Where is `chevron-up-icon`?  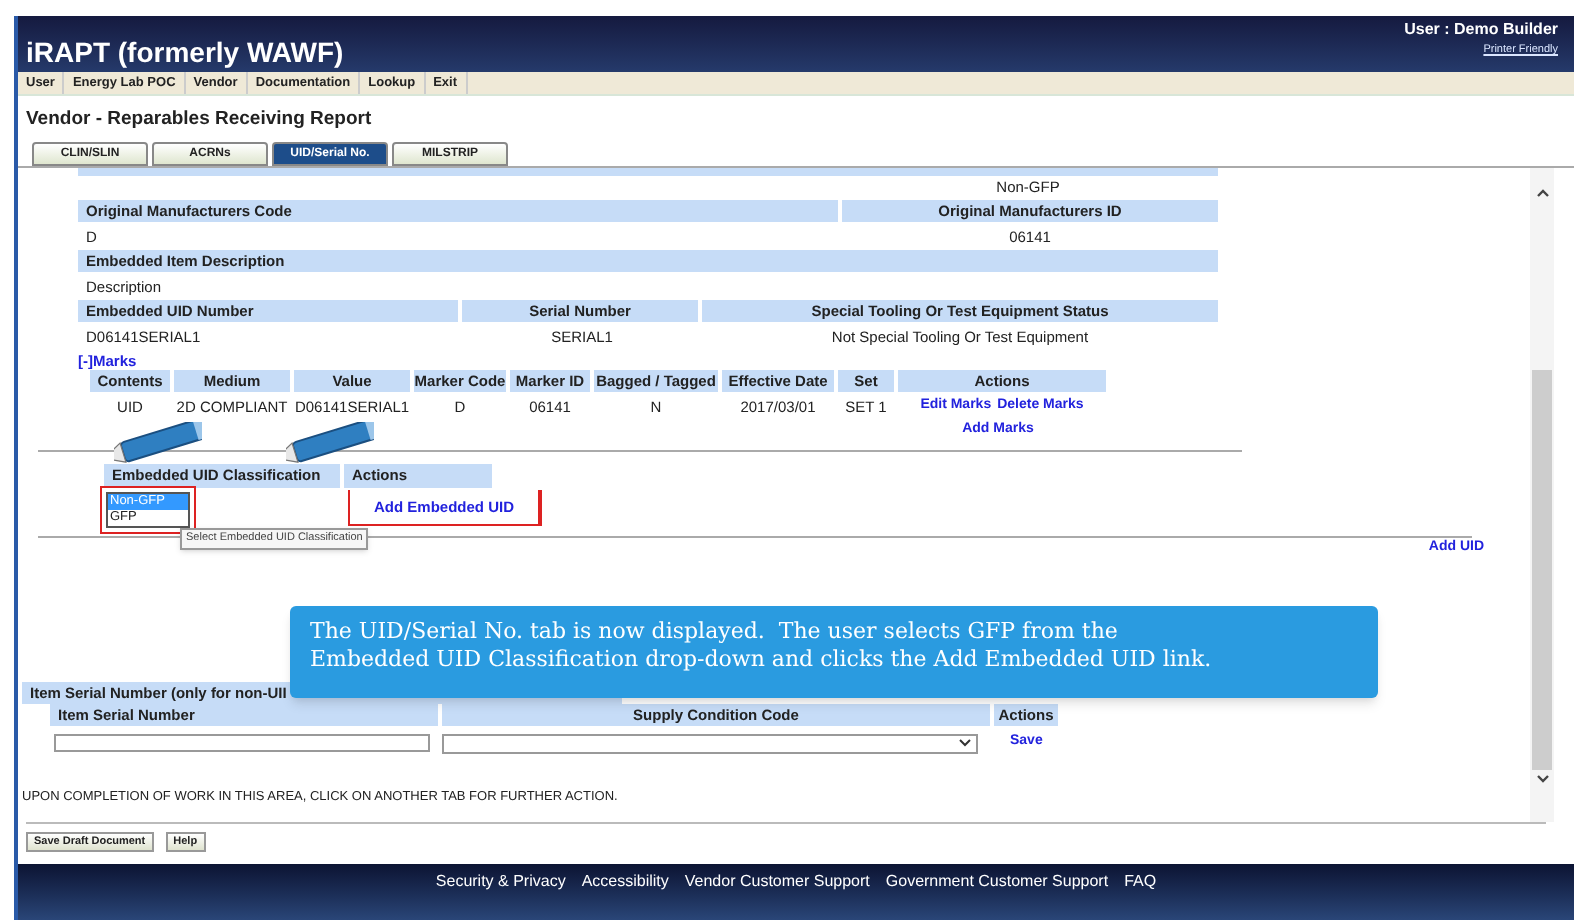
chevron-up-icon is located at coordinates (1542, 193).